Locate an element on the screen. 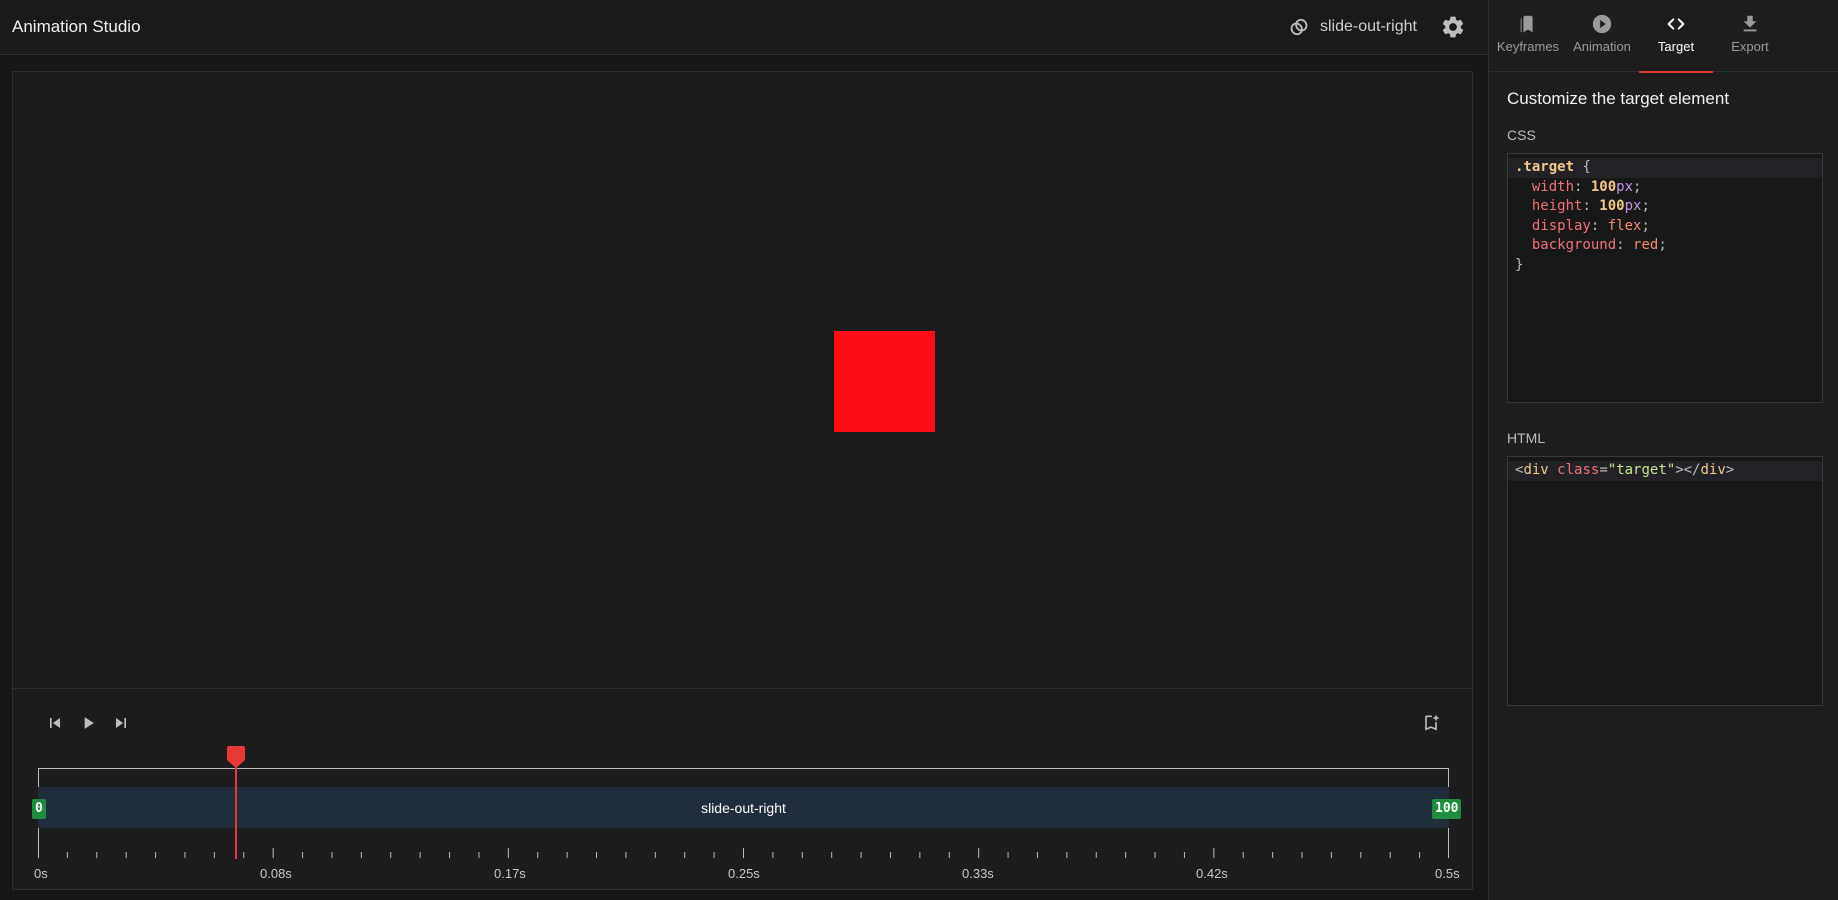 Image resolution: width=1838 pixels, height=900 pixels. html-attr: class is located at coordinates (1578, 470).